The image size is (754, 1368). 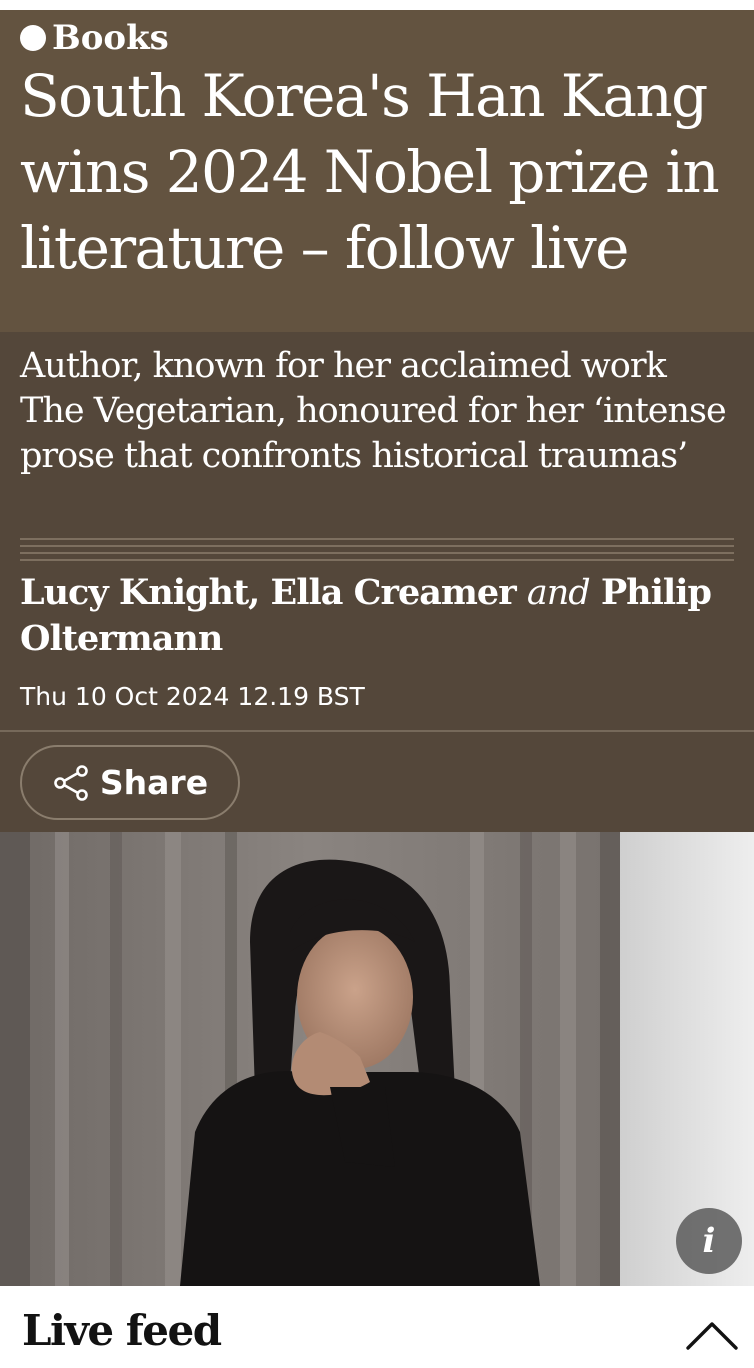 What do you see at coordinates (377, 552) in the screenshot?
I see `divider-rules` at bounding box center [377, 552].